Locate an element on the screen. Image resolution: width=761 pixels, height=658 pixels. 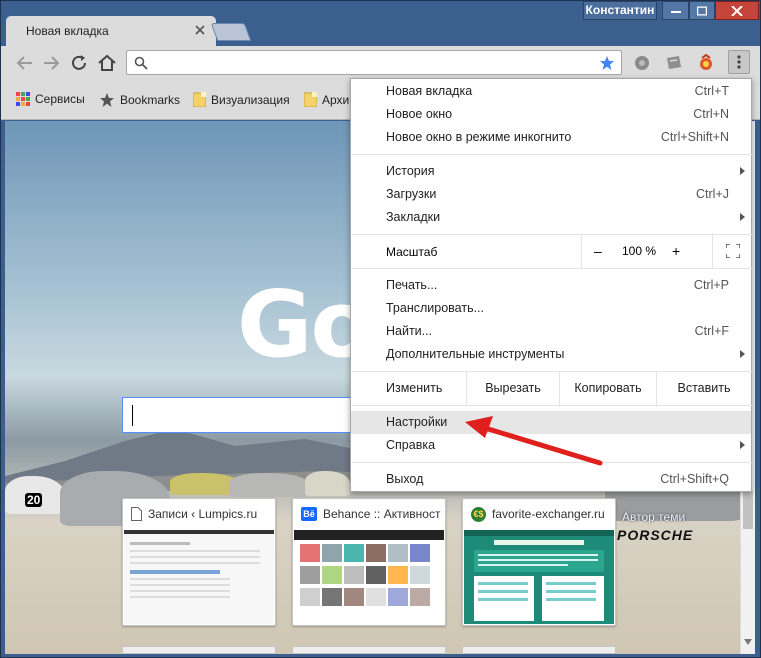
car-image is located at coordinates (327, 483).